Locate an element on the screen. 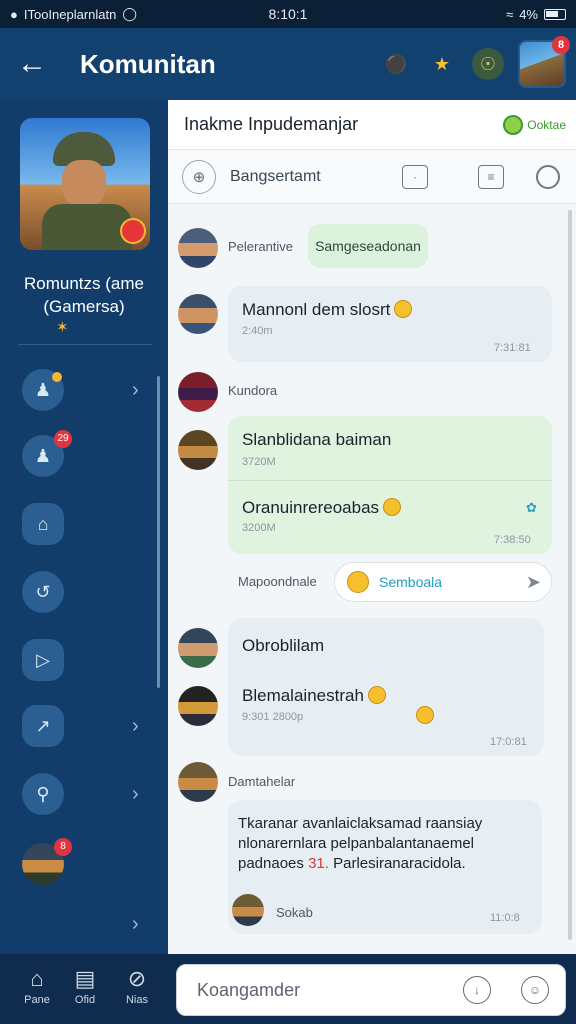 The width and height of the screenshot is (576, 1024). status-dot is located at coordinates (57, 377).